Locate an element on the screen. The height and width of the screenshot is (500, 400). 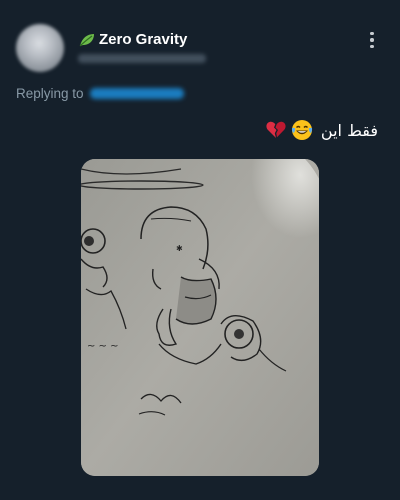
more-options-button is located at coordinates (372, 40).